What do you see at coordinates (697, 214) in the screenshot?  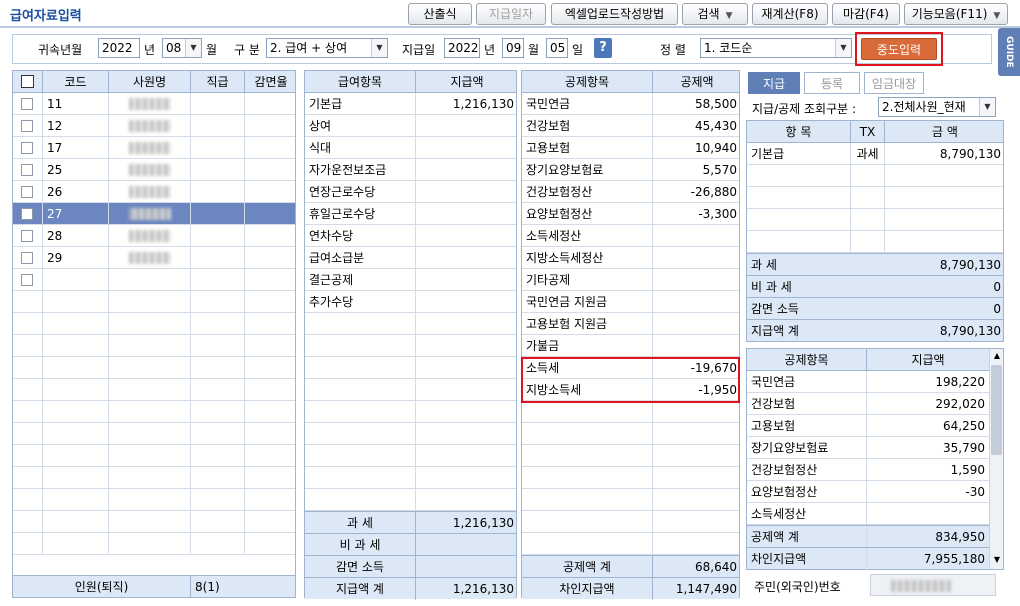 I see `deduction-item-amount: -3,300` at bounding box center [697, 214].